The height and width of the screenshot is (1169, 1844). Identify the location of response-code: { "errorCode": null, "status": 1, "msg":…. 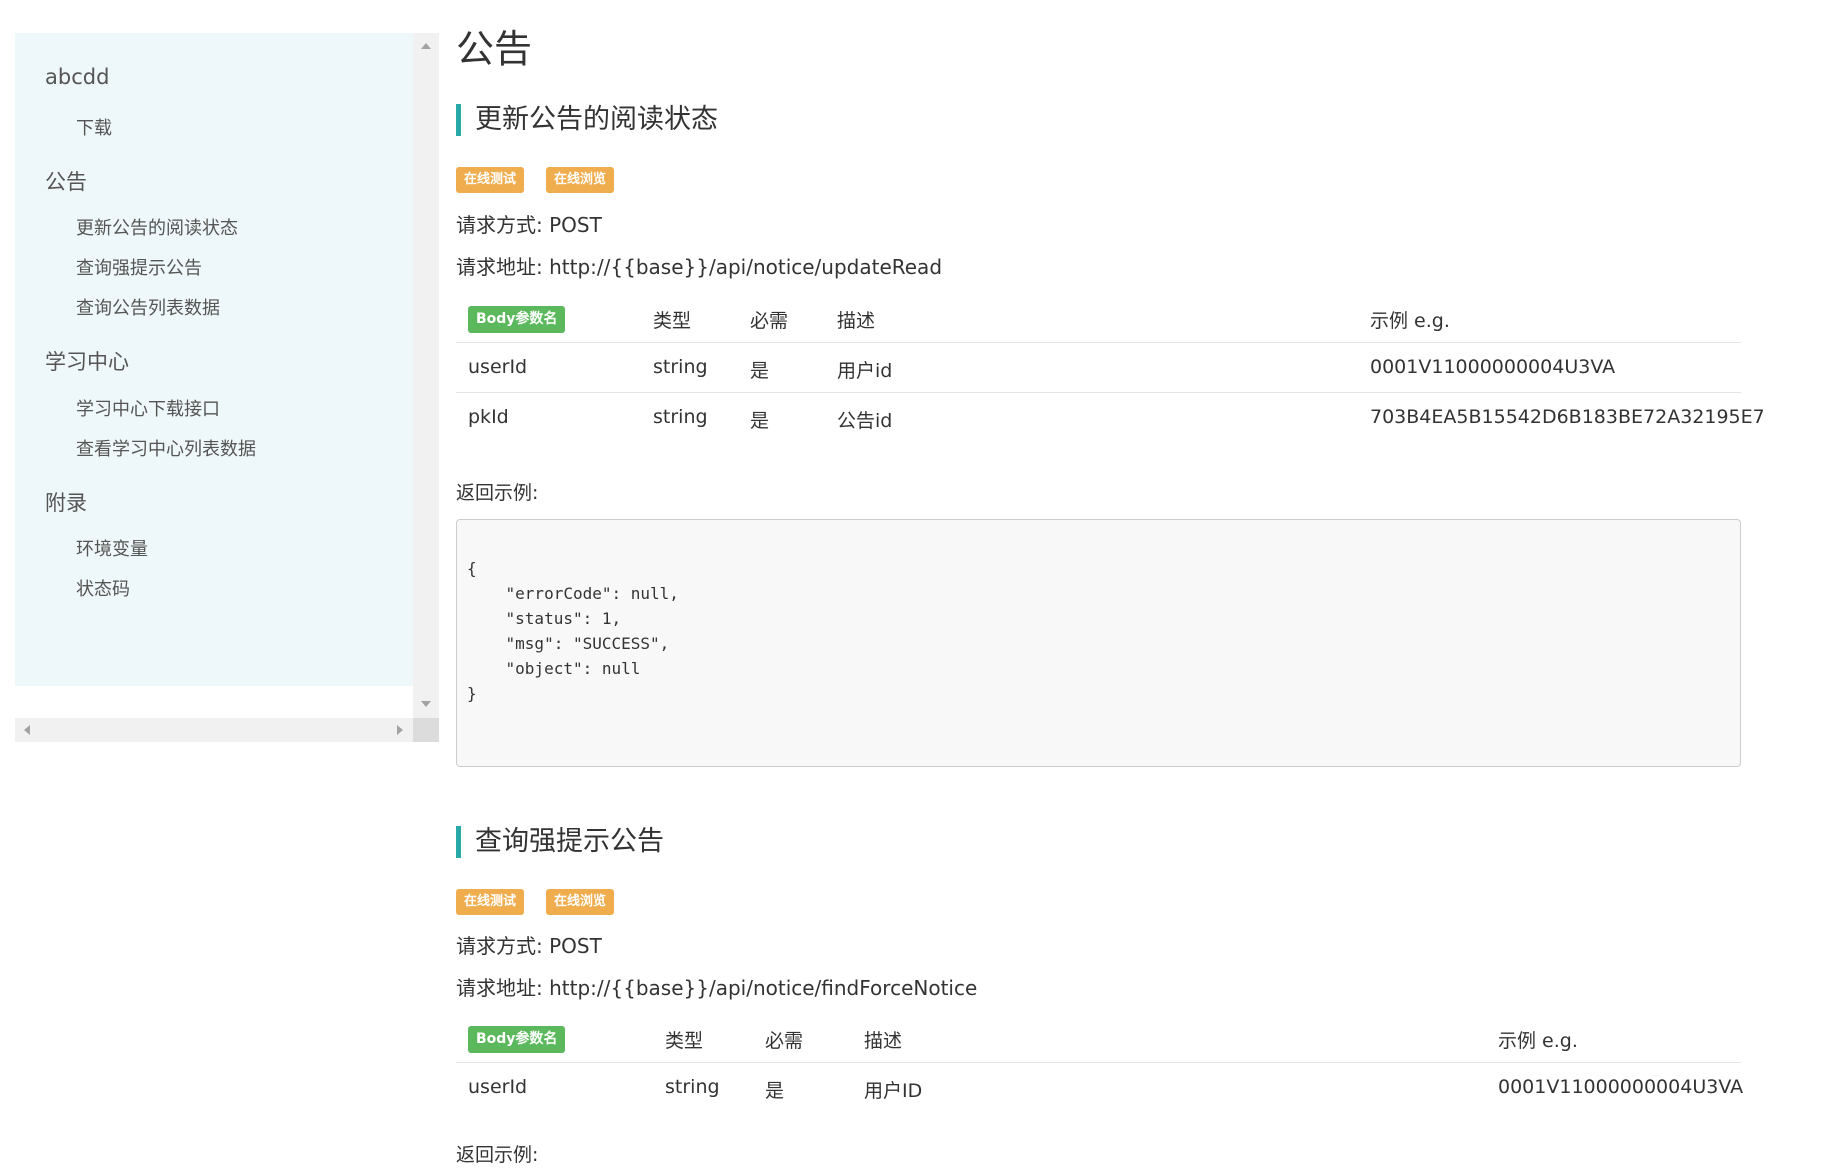
(573, 631).